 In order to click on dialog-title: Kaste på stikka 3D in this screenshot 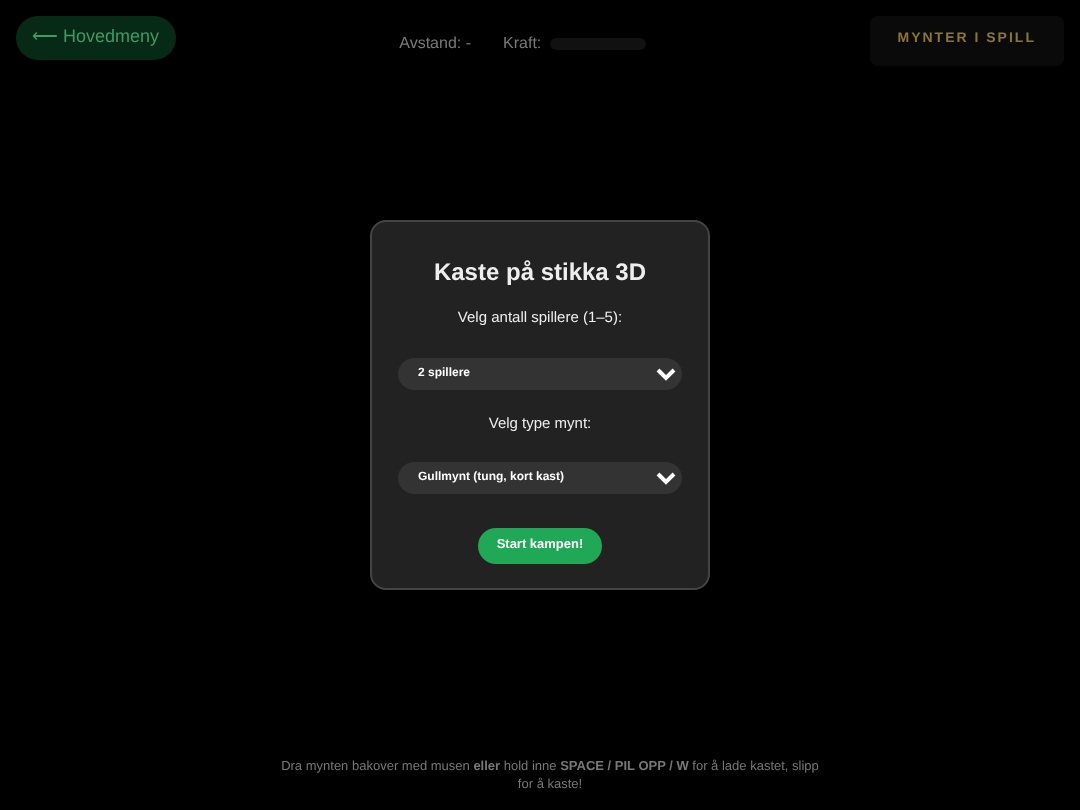, I will do `click(540, 272)`.